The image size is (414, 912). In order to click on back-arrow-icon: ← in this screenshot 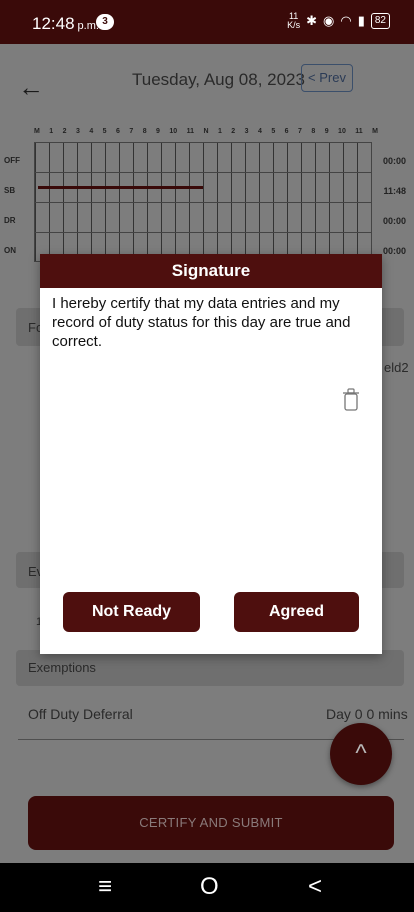, I will do `click(31, 87)`.